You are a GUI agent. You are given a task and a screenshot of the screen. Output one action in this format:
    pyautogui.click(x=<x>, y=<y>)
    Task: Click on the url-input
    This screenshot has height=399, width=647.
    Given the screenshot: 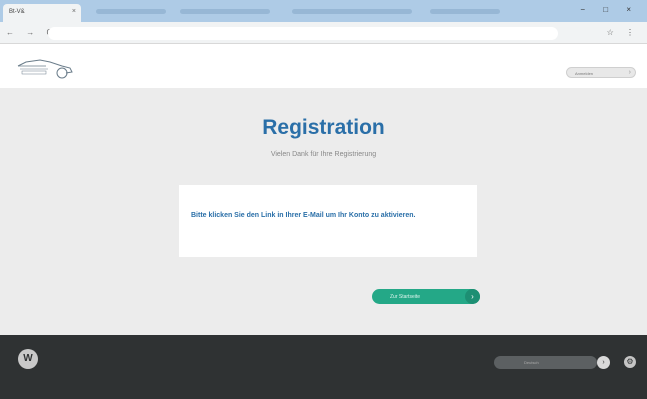 What is the action you would take?
    pyautogui.click(x=303, y=33)
    